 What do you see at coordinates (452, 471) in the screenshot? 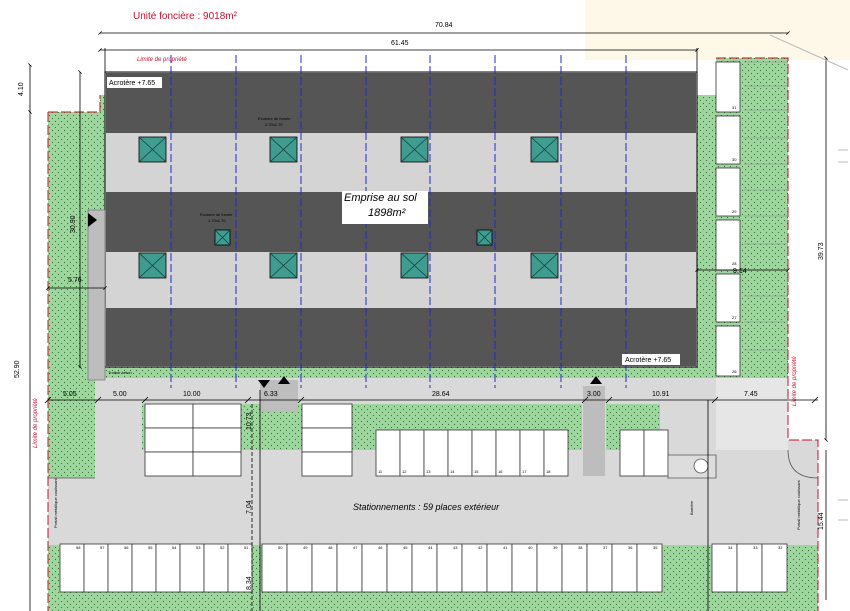
I see `stall-number: 14` at bounding box center [452, 471].